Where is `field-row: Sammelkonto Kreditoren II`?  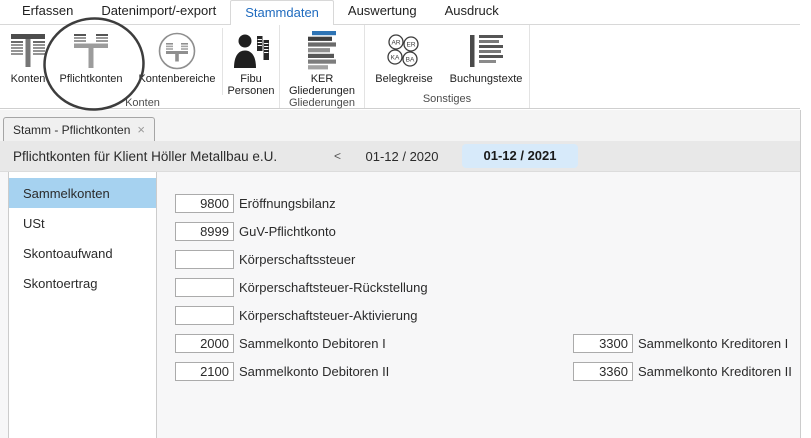 field-row: Sammelkonto Kreditoren II is located at coordinates (682, 371).